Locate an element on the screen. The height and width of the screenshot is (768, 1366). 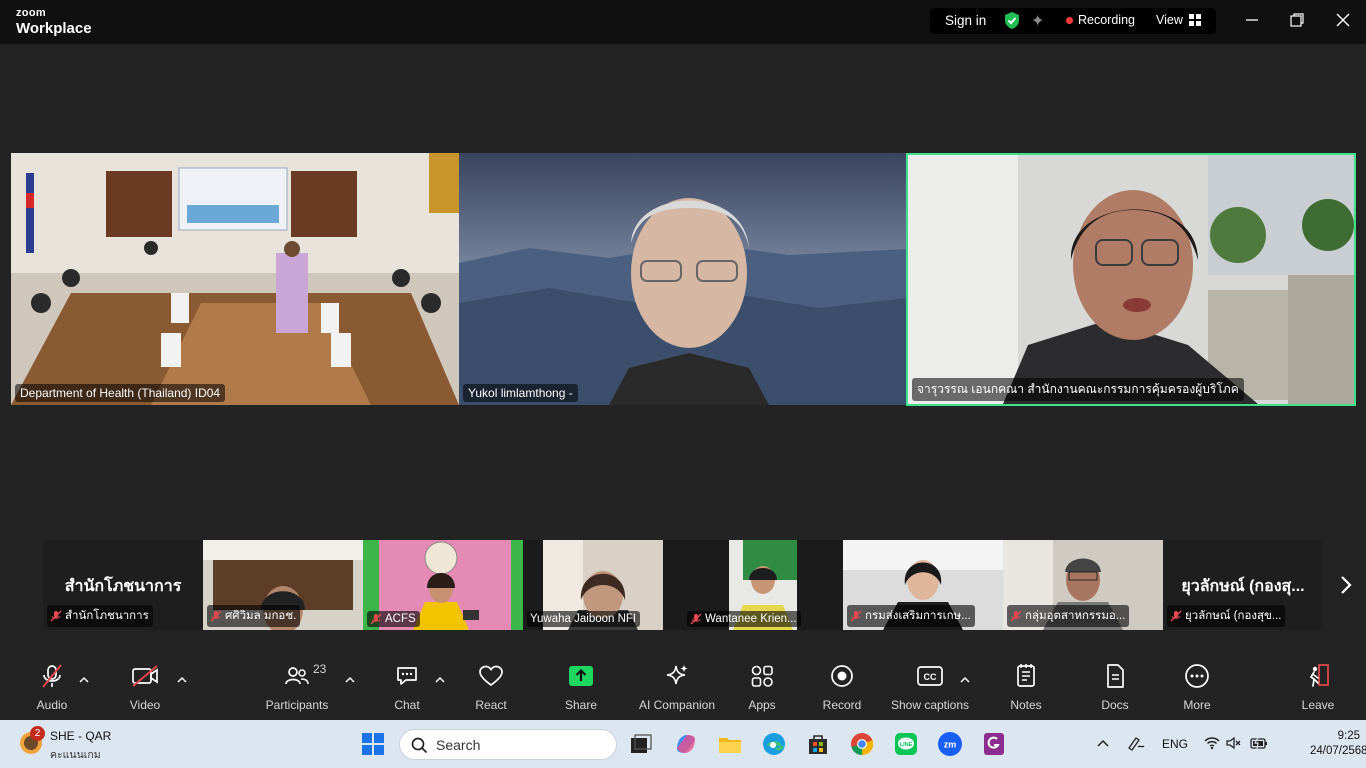
closed-captions-icon: CC is located at coordinates (930, 676).